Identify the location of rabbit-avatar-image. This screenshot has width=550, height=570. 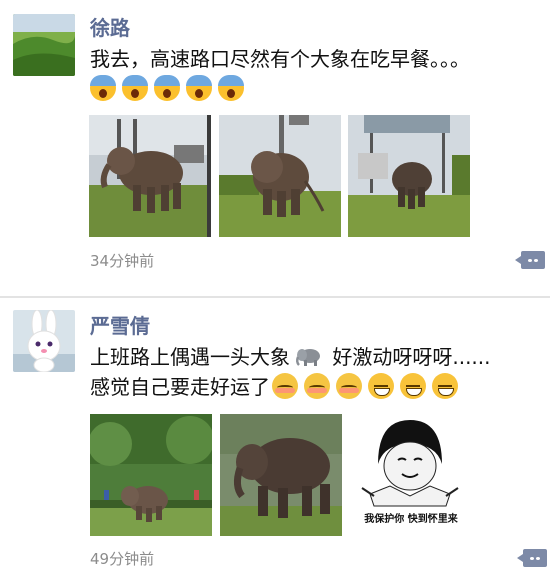
(44, 341).